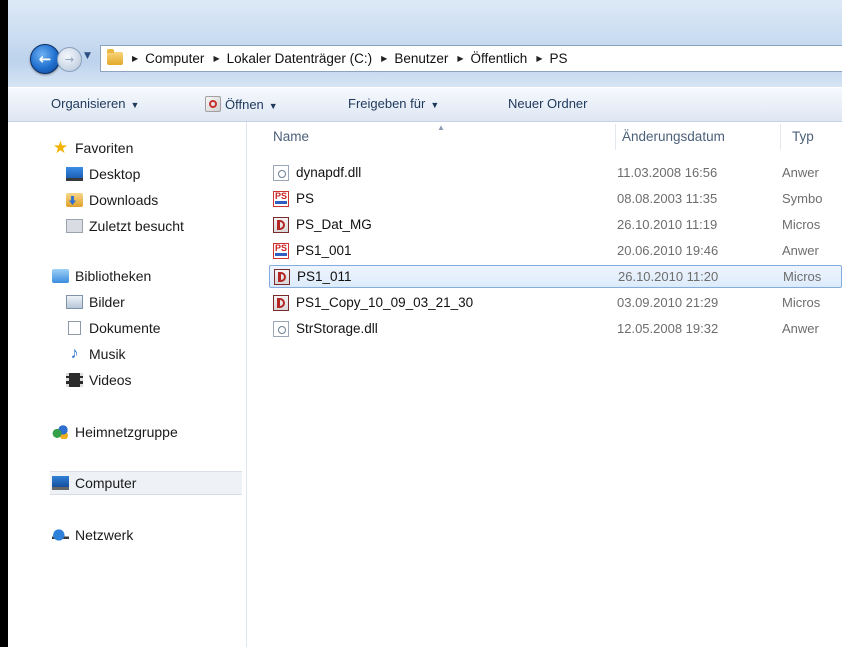  I want to click on nav-label: Musik, so click(107, 354).